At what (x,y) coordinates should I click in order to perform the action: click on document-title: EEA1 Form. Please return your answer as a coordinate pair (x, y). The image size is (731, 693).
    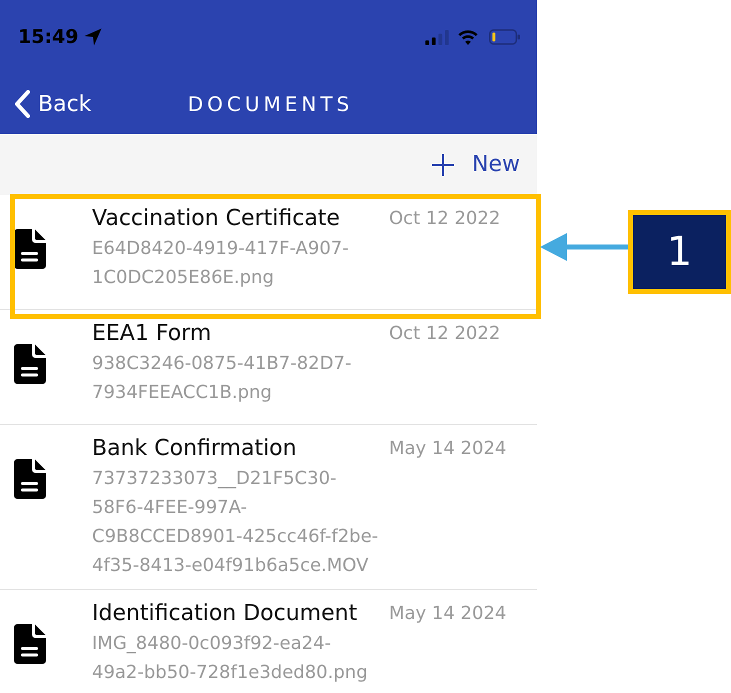
    Looking at the image, I should click on (152, 334).